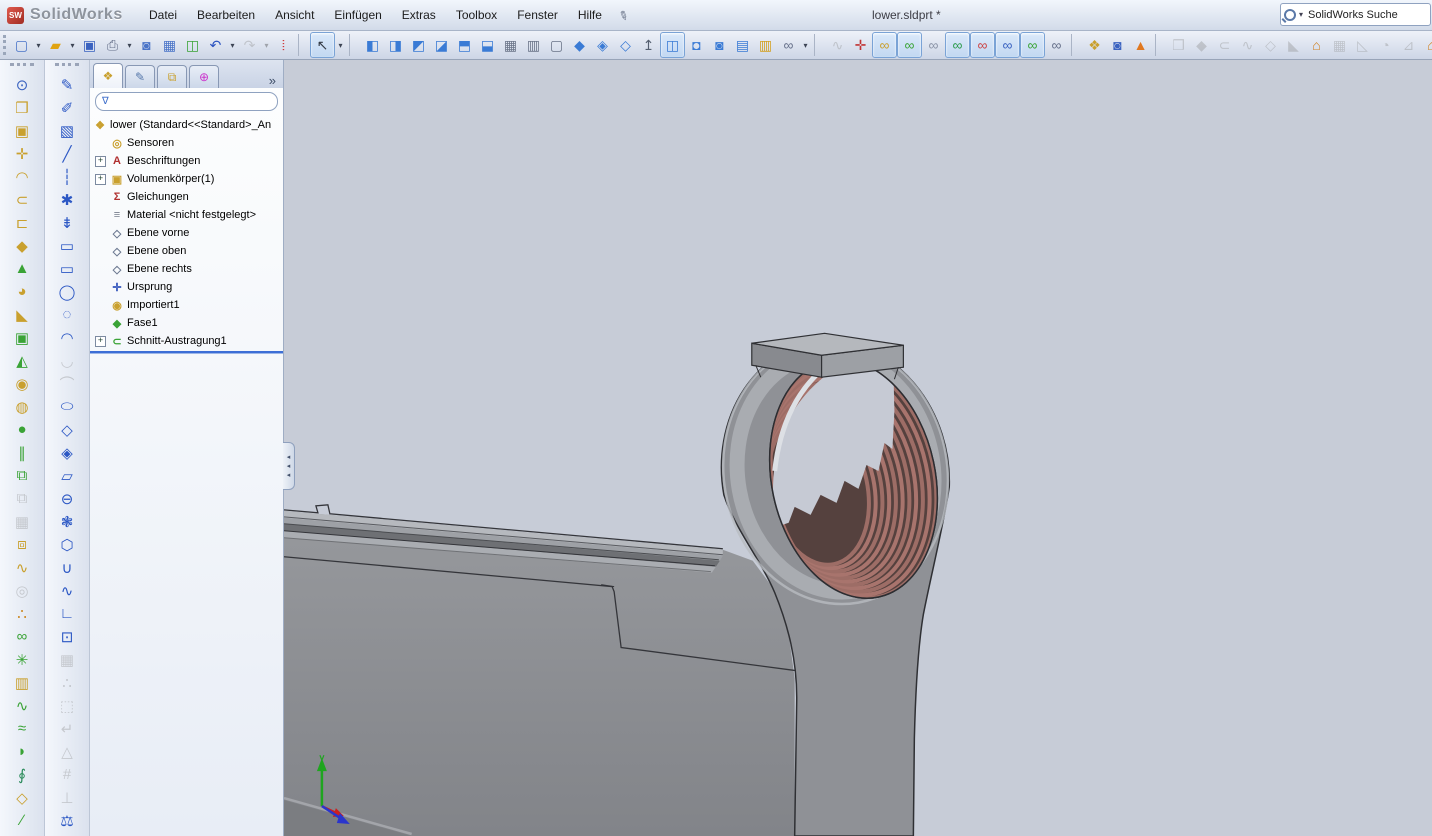 Image resolution: width=1432 pixels, height=836 pixels. Describe the element at coordinates (204, 76) in the screenshot. I see `tab-dimxpertmanager: ⊕` at that location.